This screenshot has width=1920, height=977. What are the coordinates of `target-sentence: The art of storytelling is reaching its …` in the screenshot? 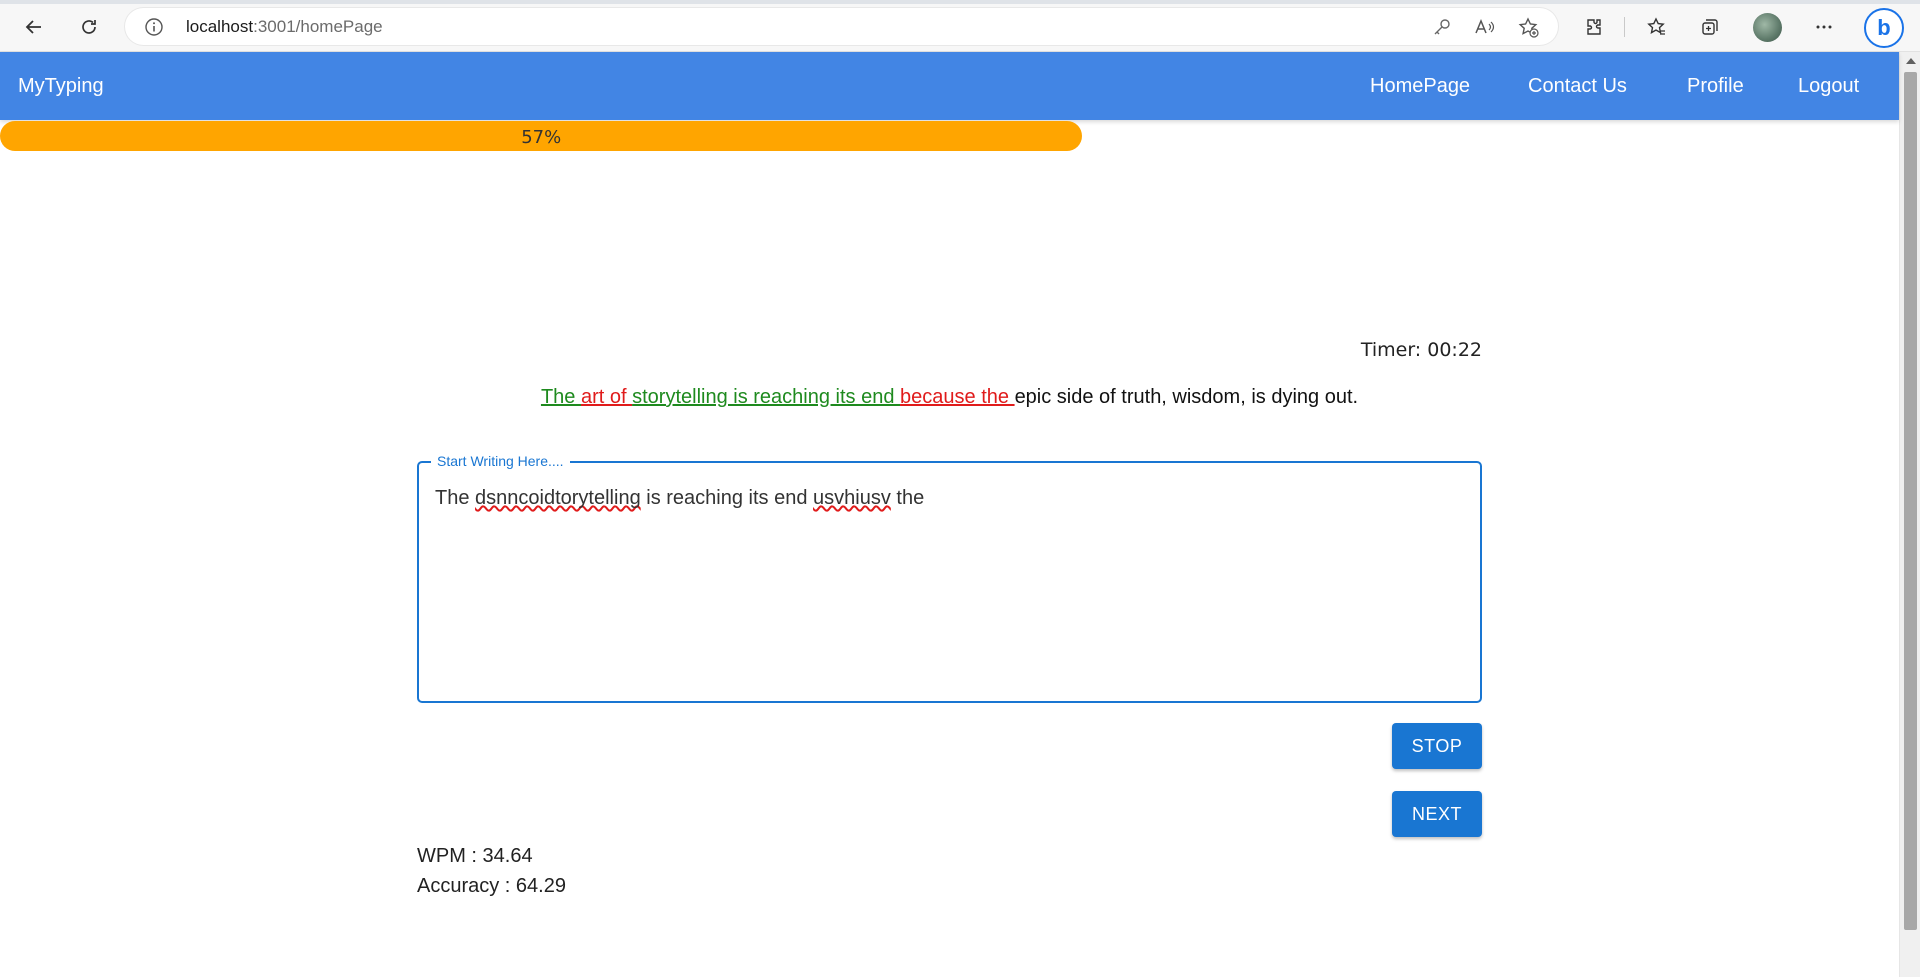 It's located at (949, 397).